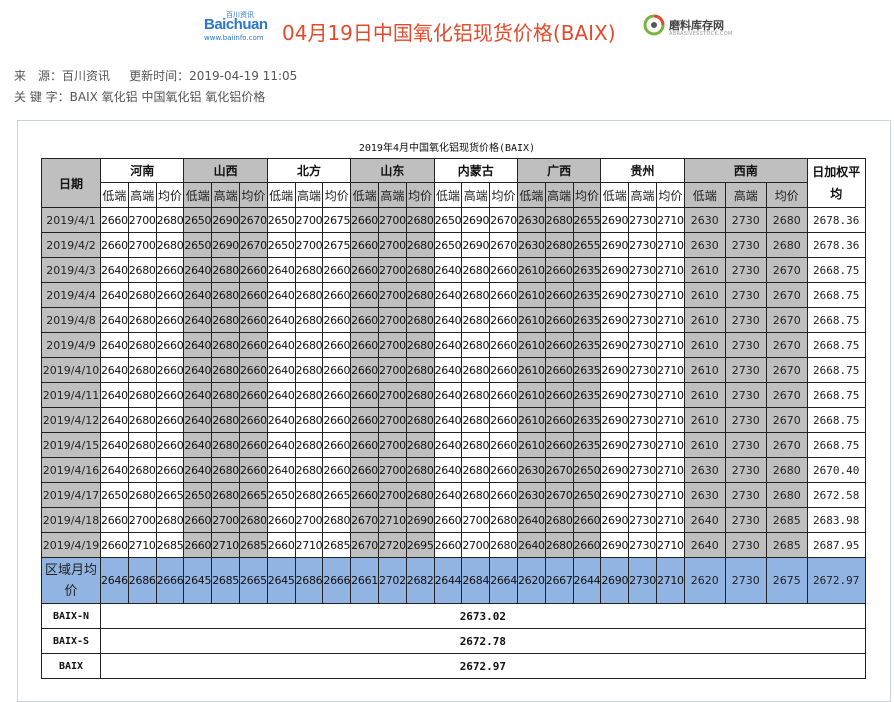 Image resolution: width=894 pixels, height=702 pixels. What do you see at coordinates (86, 76) in the screenshot?
I see `source-value: 百川资讯` at bounding box center [86, 76].